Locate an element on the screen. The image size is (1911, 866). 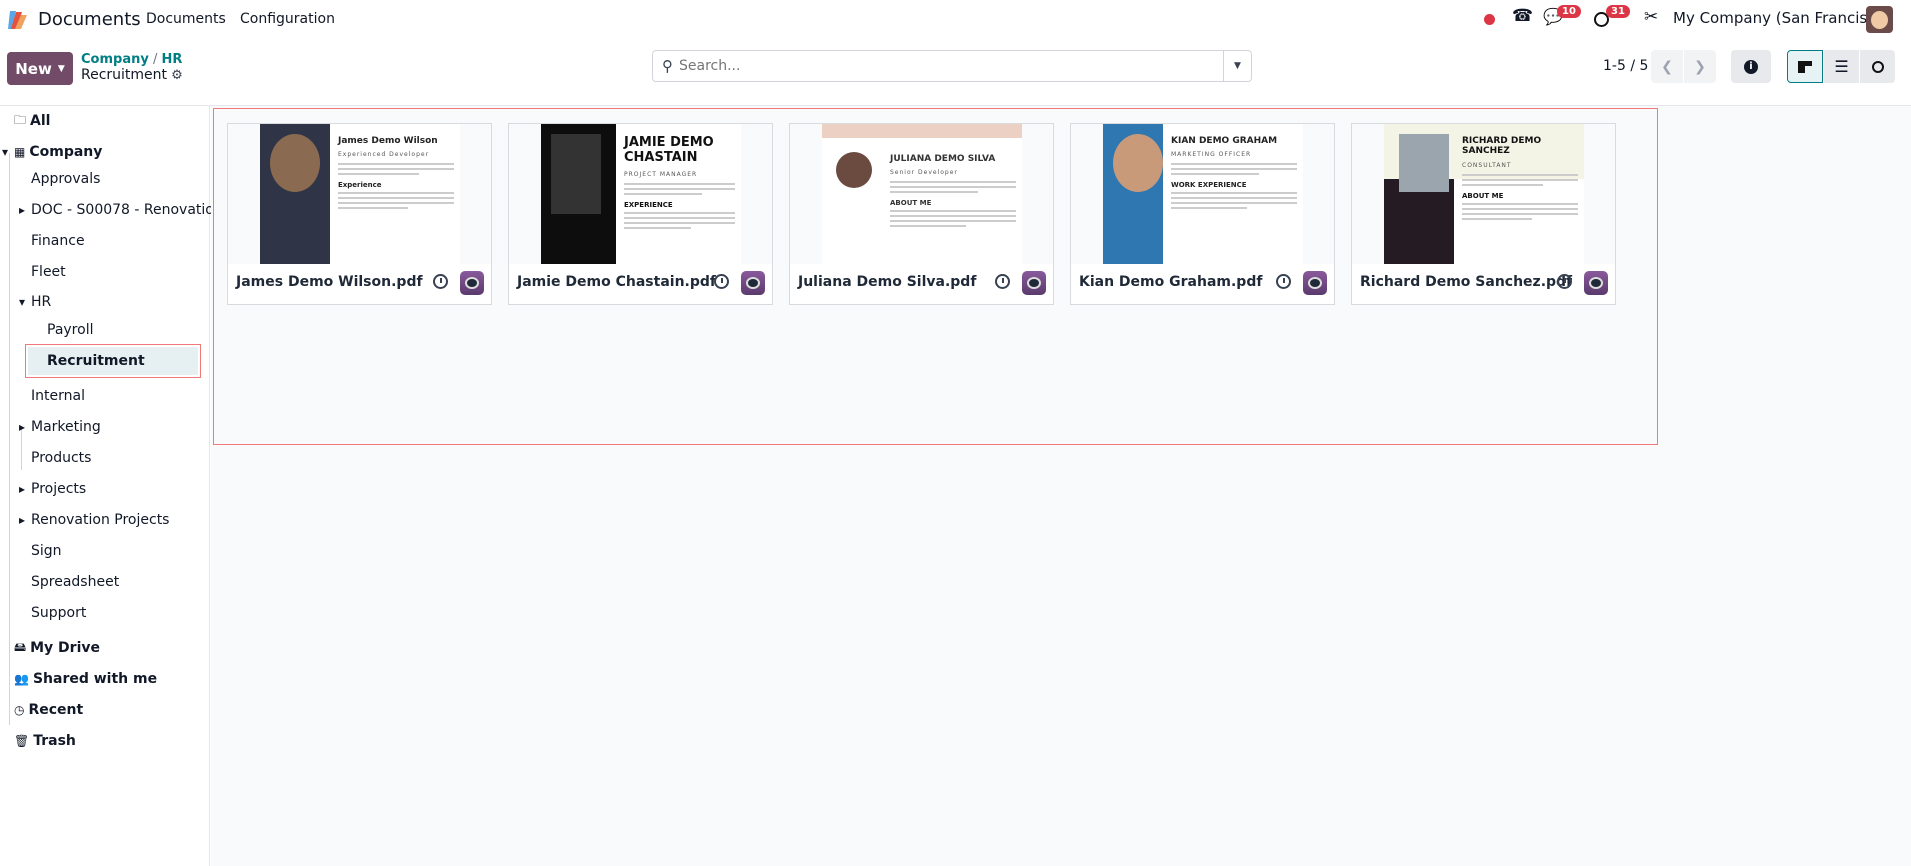
breadcrumb-company: Company is located at coordinates (115, 59).